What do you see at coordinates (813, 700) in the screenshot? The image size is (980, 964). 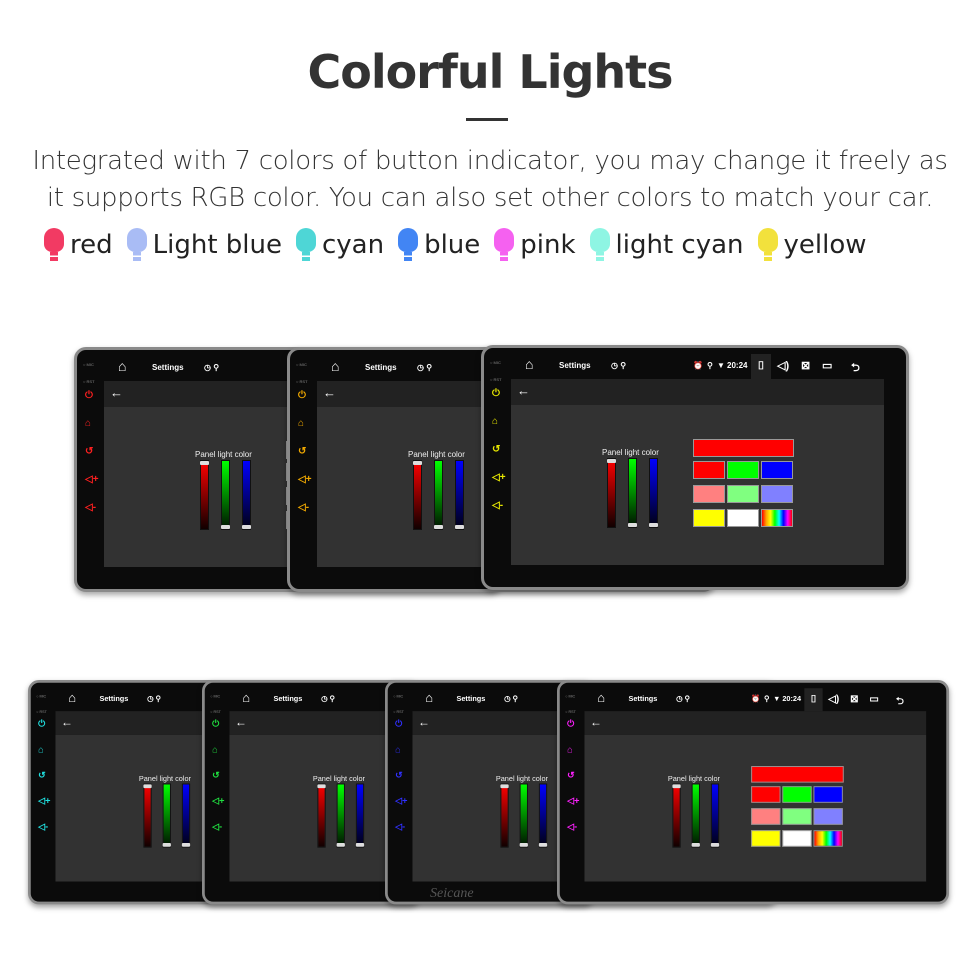 I see `camera-icon: ⌷` at bounding box center [813, 700].